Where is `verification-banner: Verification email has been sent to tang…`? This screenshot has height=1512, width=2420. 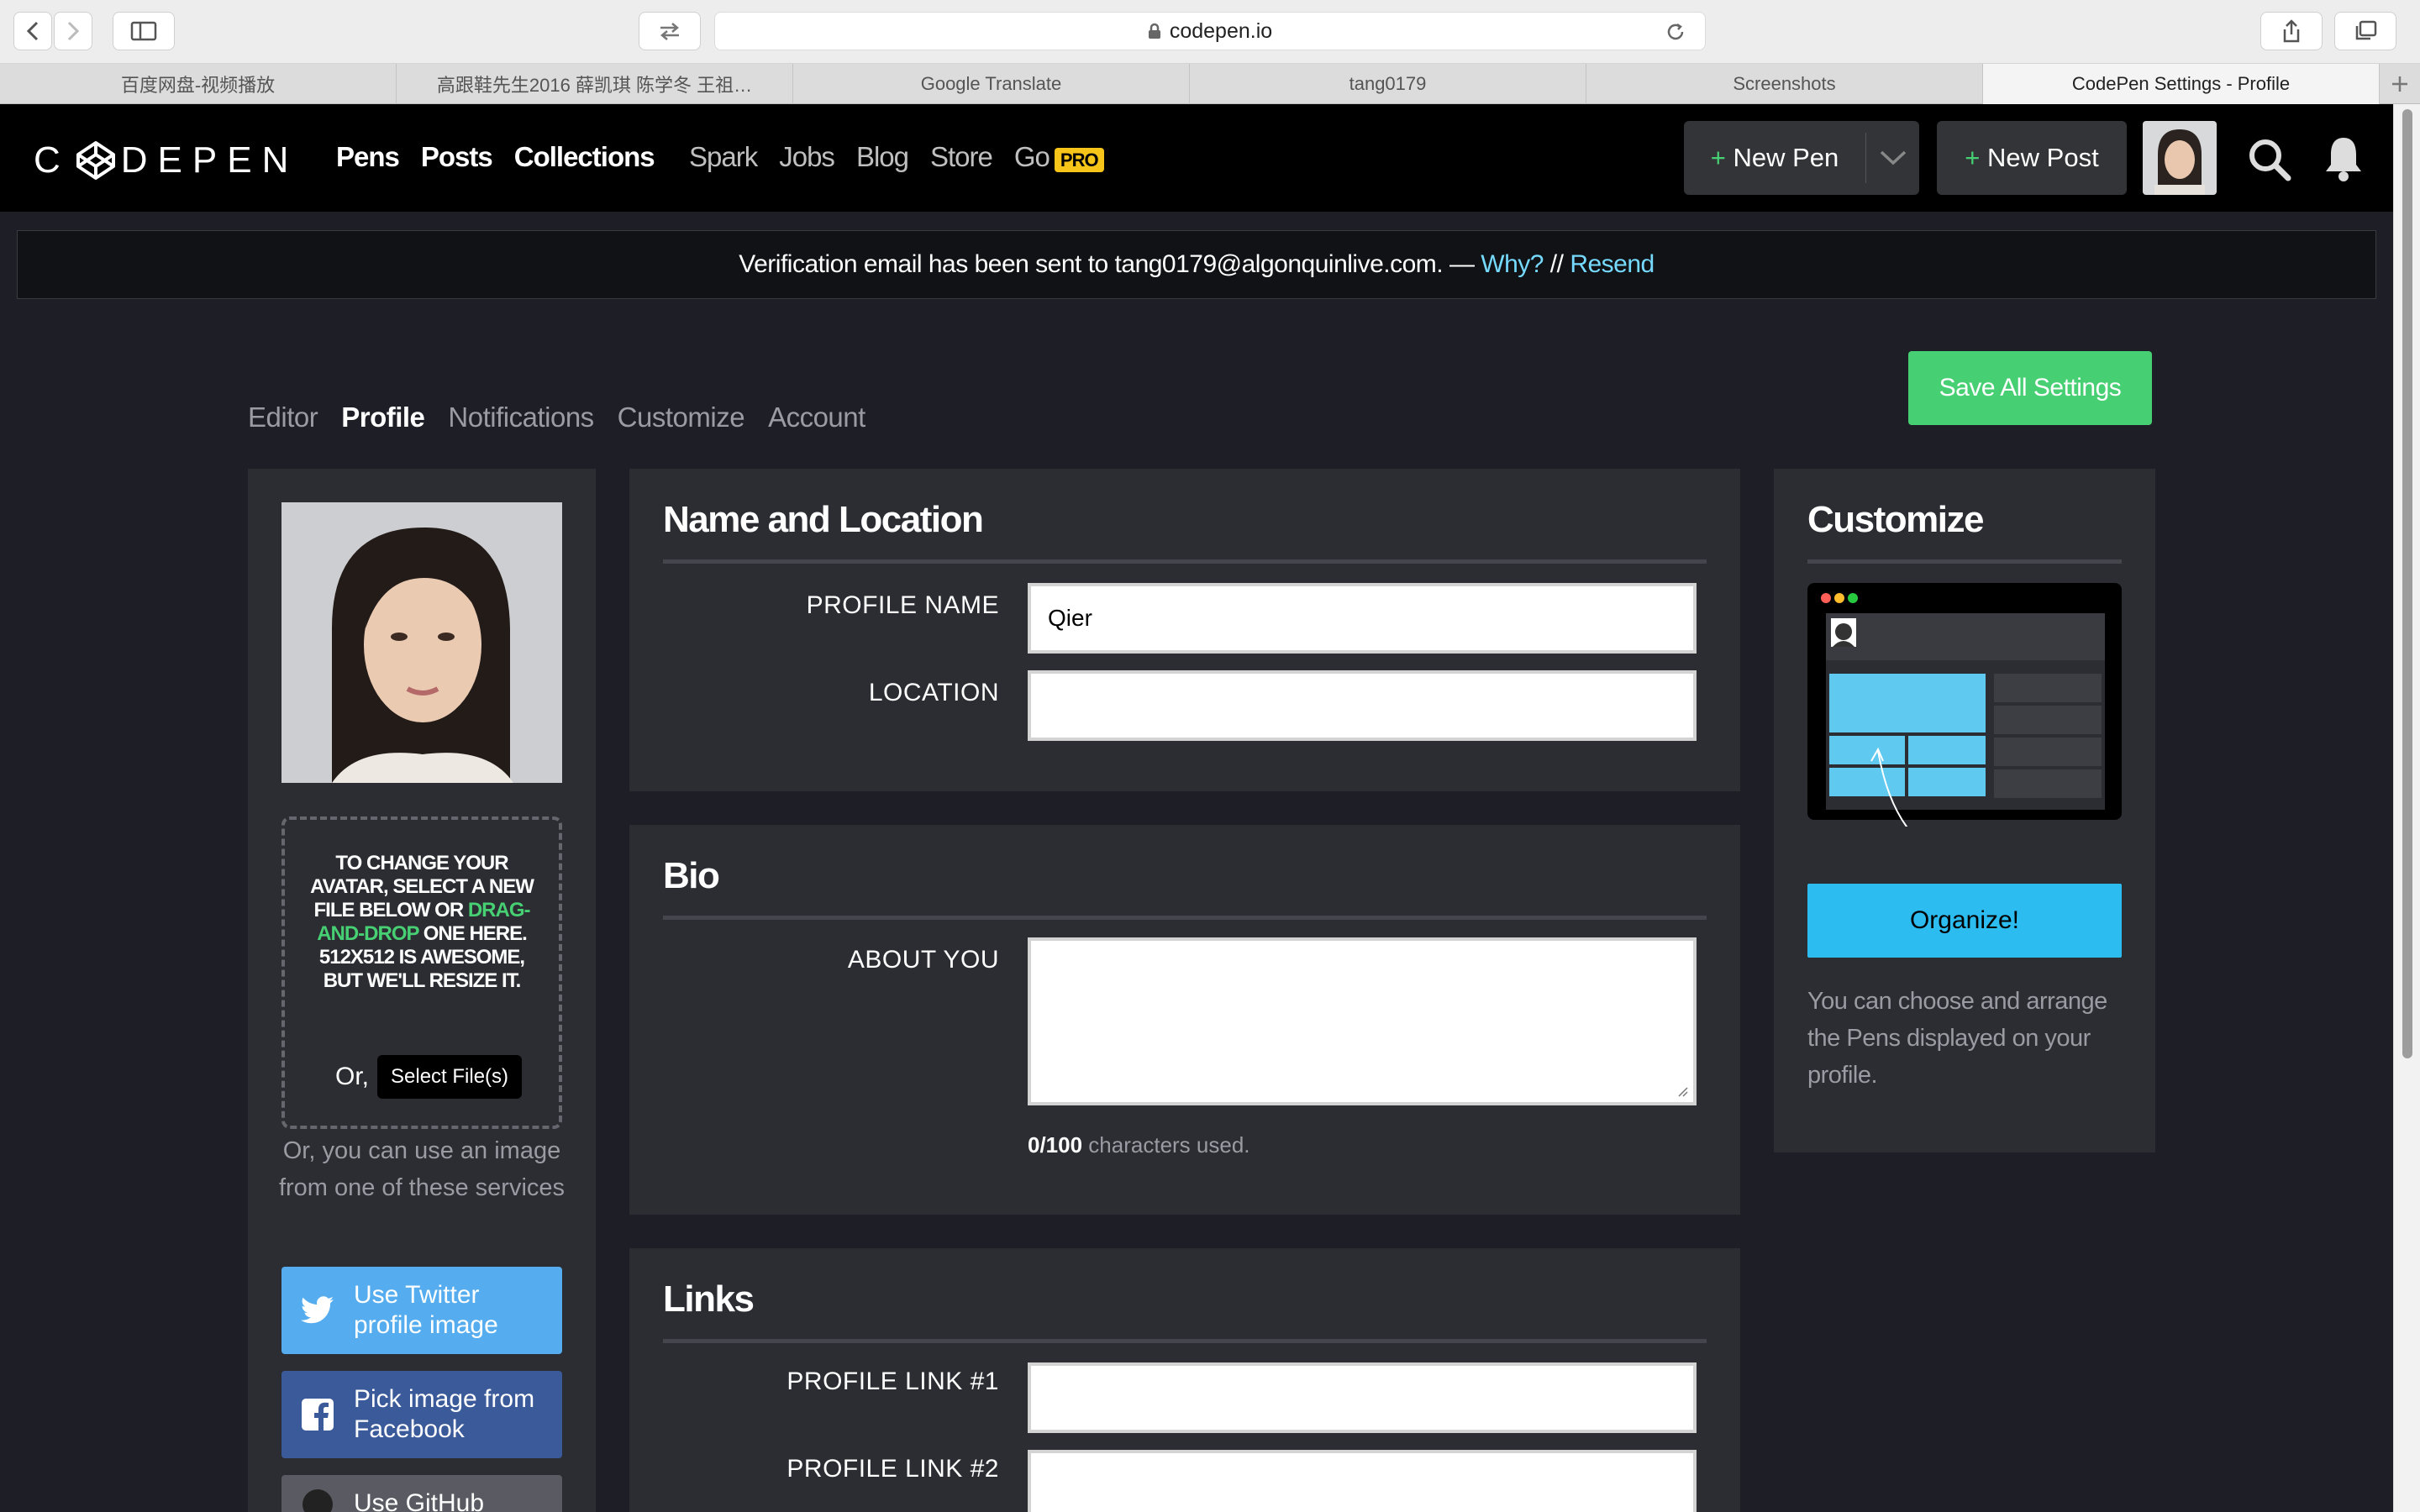 verification-banner: Verification email has been sent to tang… is located at coordinates (1196, 264).